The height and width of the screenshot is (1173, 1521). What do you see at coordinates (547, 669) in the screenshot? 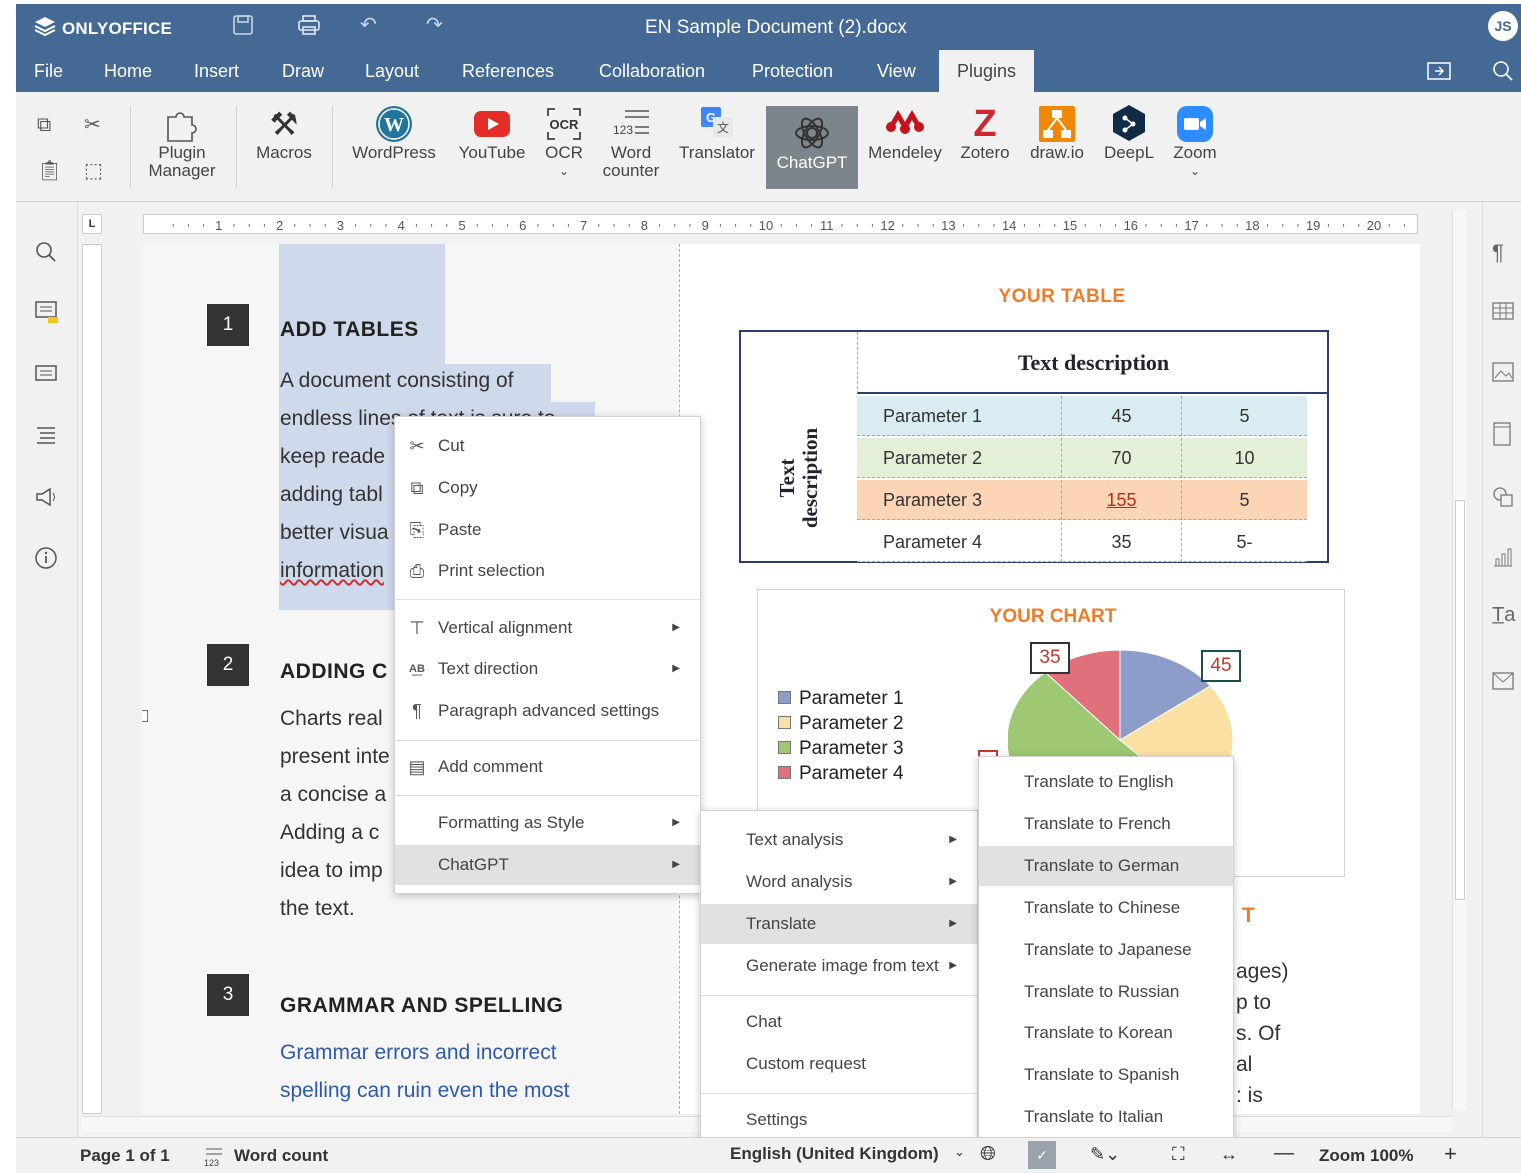
I see `menu-item-text-direction: A͟B Text direction ▶` at bounding box center [547, 669].